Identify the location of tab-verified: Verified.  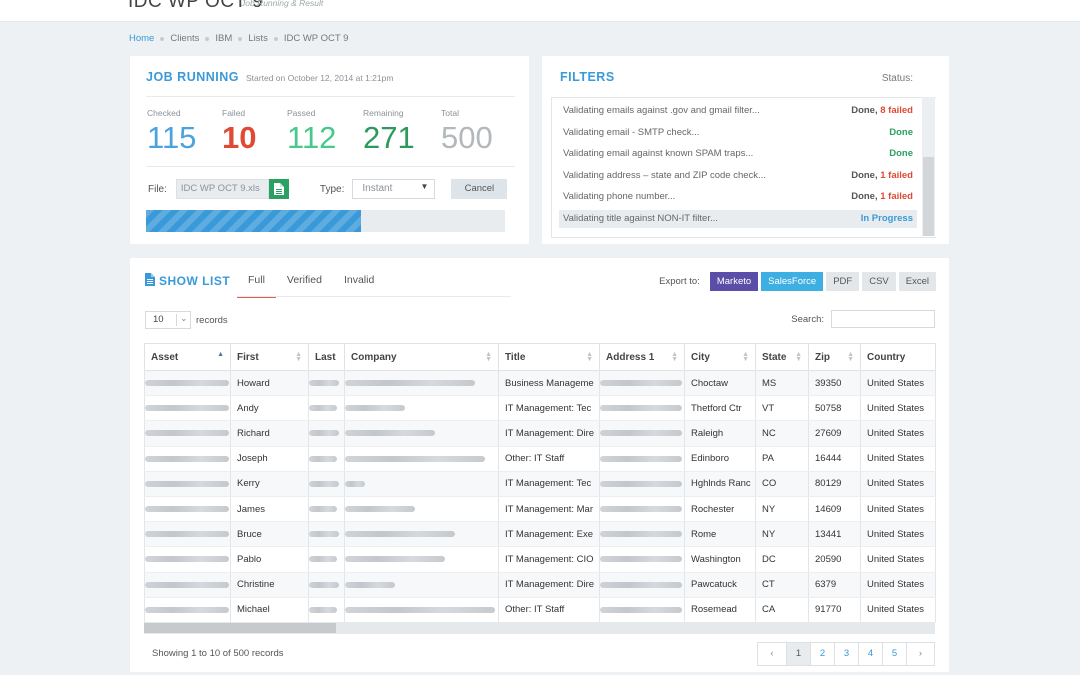
(304, 286).